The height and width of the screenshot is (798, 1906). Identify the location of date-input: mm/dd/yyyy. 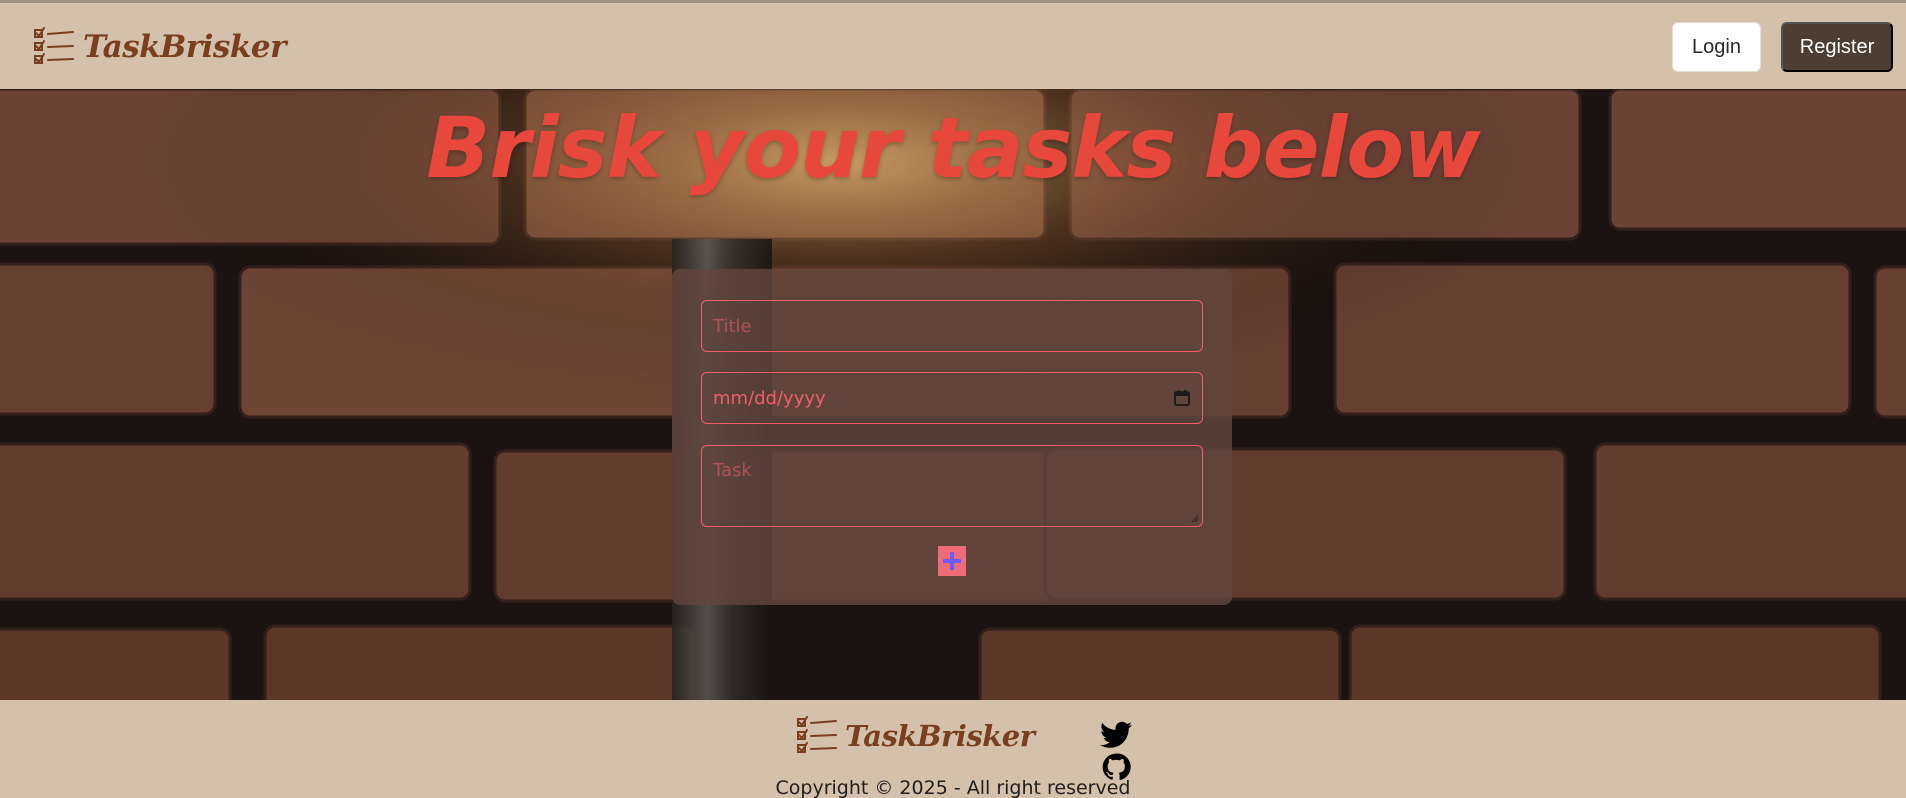
(952, 398).